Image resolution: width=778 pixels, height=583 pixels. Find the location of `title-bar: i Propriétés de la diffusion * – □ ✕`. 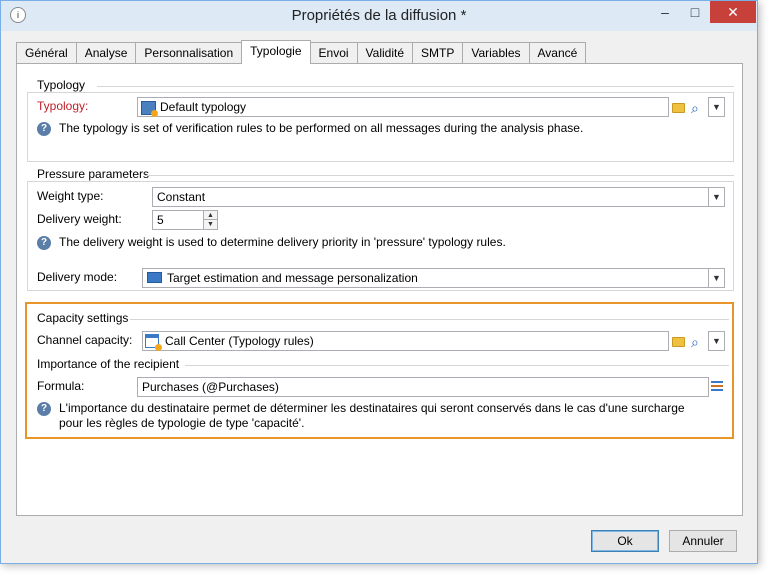

title-bar: i Propriétés de la diffusion * – □ ✕ is located at coordinates (379, 16).